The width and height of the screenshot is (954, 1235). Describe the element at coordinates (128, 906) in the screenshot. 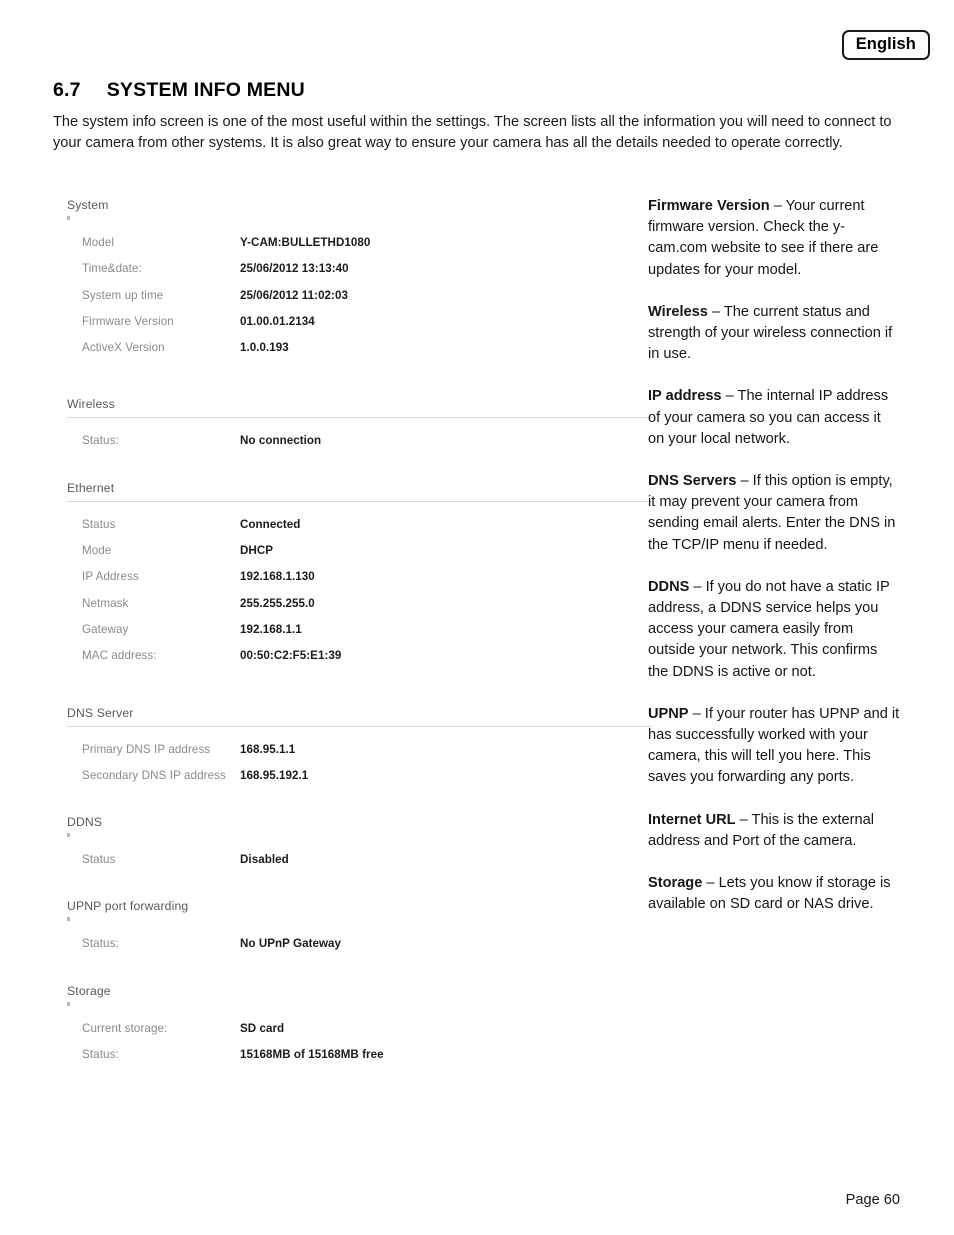

I see `info-section-title: UPNP port forwarding` at that location.